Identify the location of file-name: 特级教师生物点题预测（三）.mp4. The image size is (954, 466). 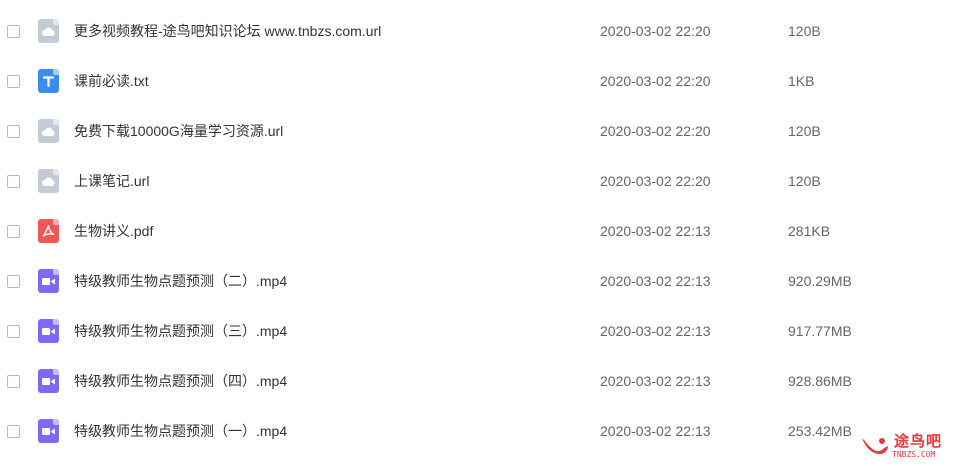
(180, 331).